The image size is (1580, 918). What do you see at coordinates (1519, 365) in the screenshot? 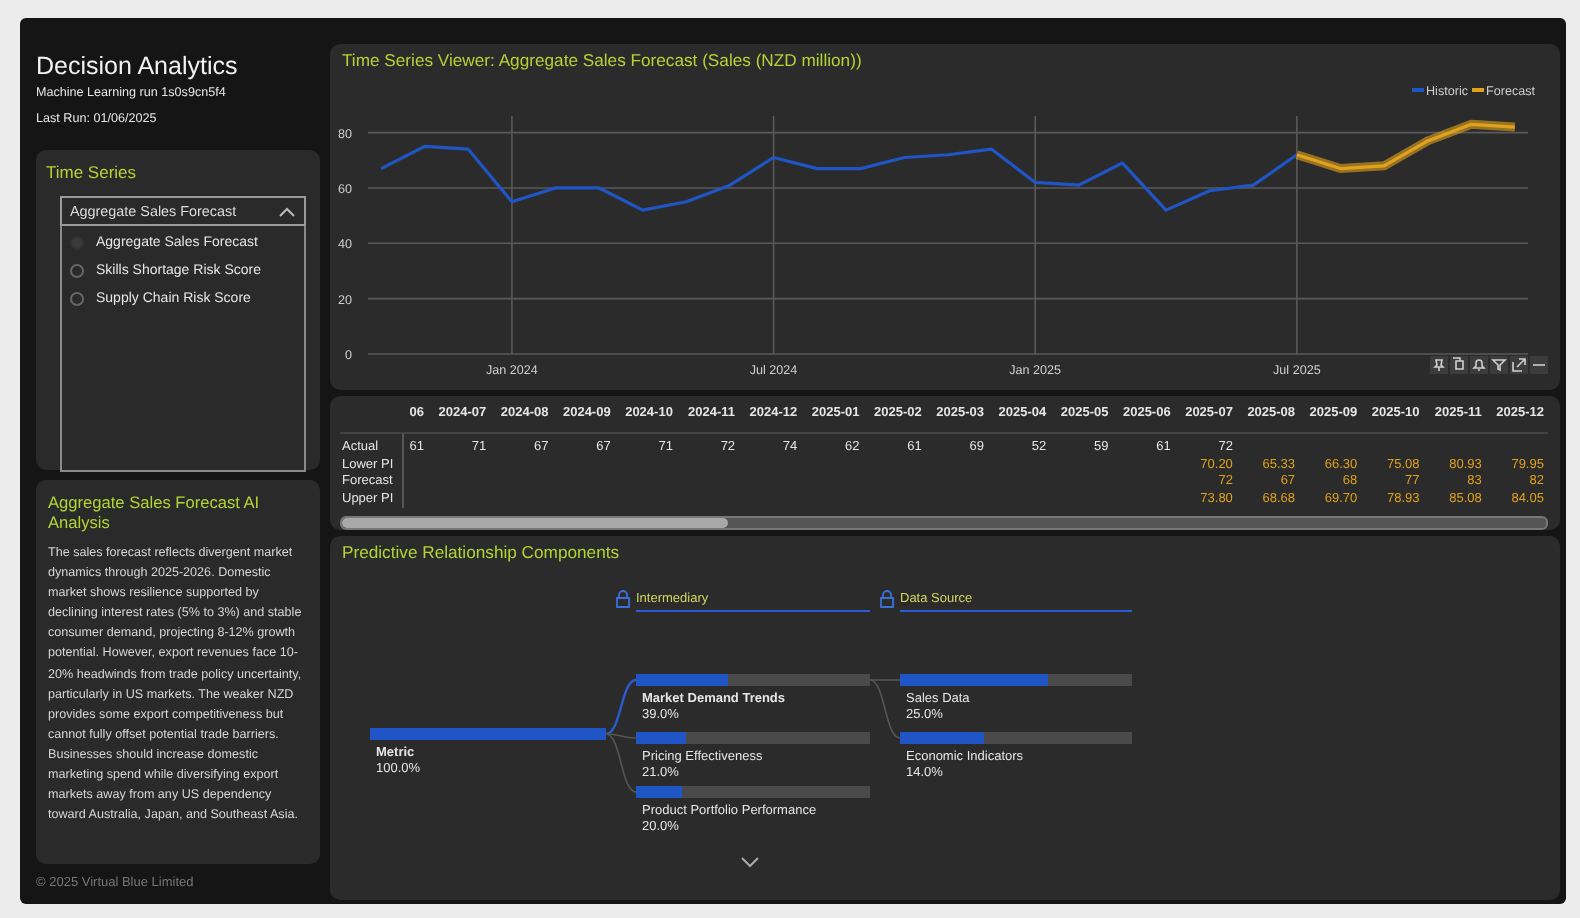
I see `expand-icon` at bounding box center [1519, 365].